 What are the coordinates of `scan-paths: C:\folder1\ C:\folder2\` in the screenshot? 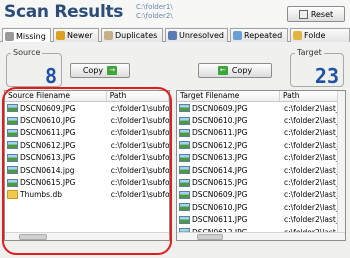 It's located at (154, 12).